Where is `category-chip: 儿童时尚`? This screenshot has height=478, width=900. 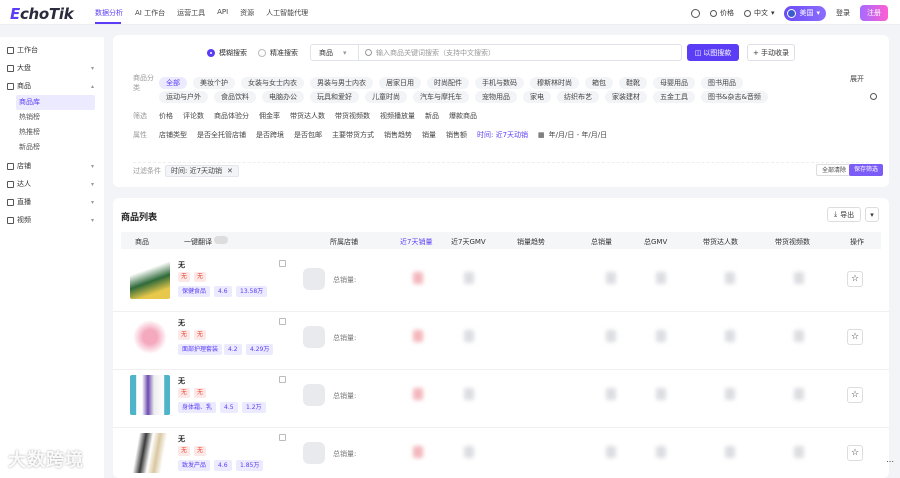 category-chip: 儿童时尚 is located at coordinates (386, 97).